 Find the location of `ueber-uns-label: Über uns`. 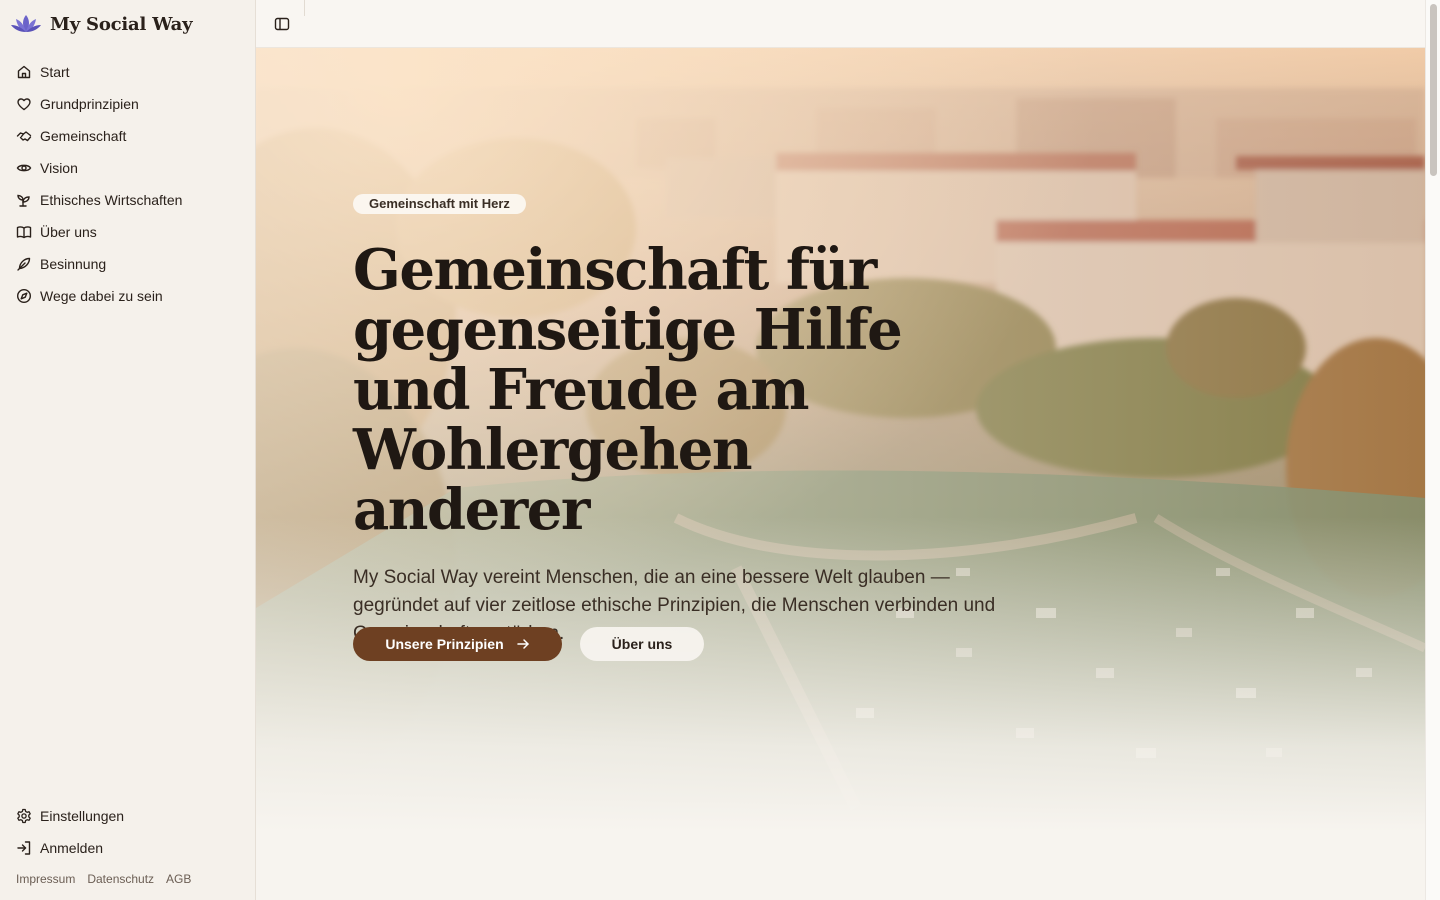

ueber-uns-label: Über uns is located at coordinates (642, 644).